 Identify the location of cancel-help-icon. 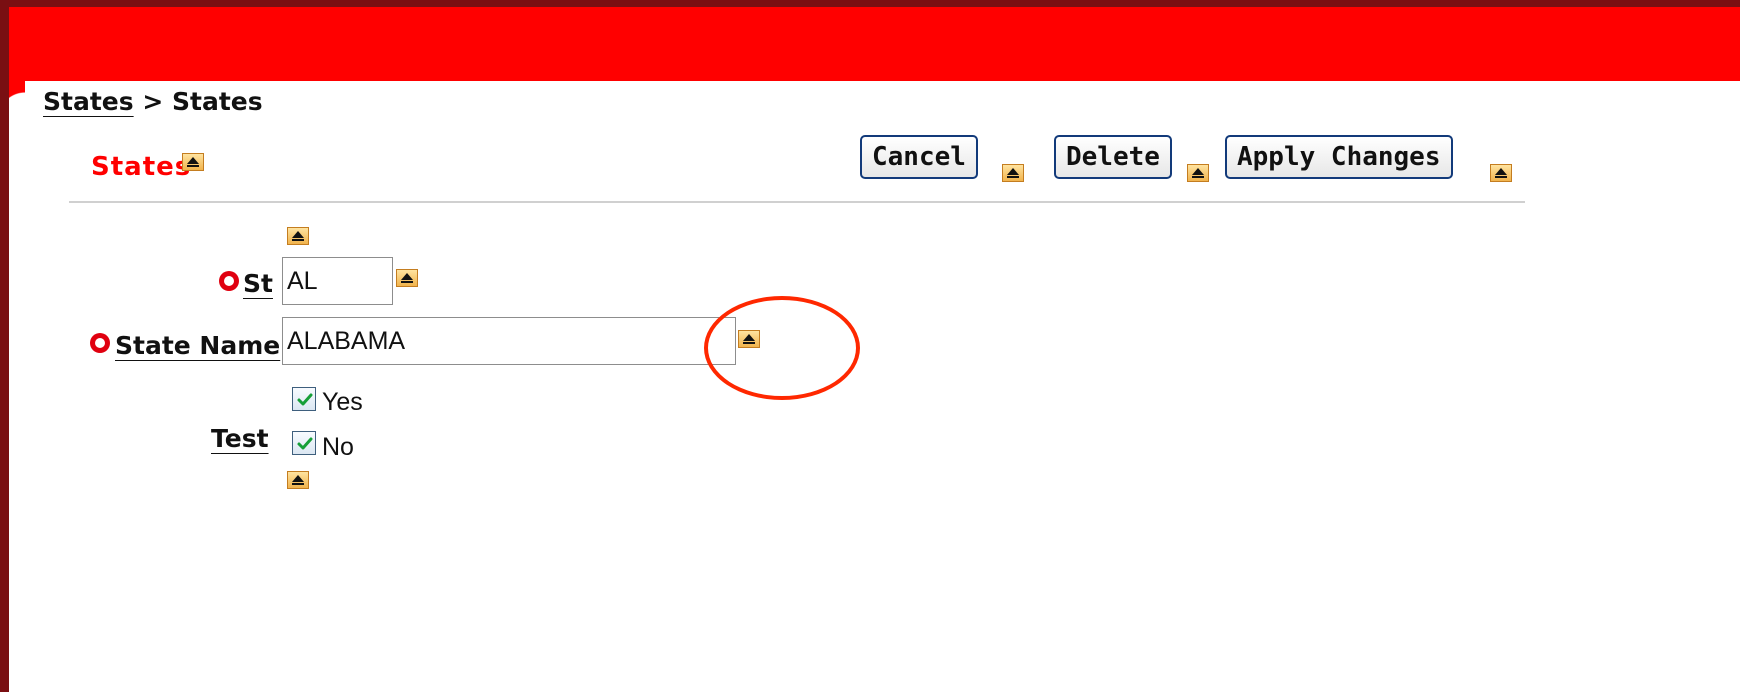
(1013, 173).